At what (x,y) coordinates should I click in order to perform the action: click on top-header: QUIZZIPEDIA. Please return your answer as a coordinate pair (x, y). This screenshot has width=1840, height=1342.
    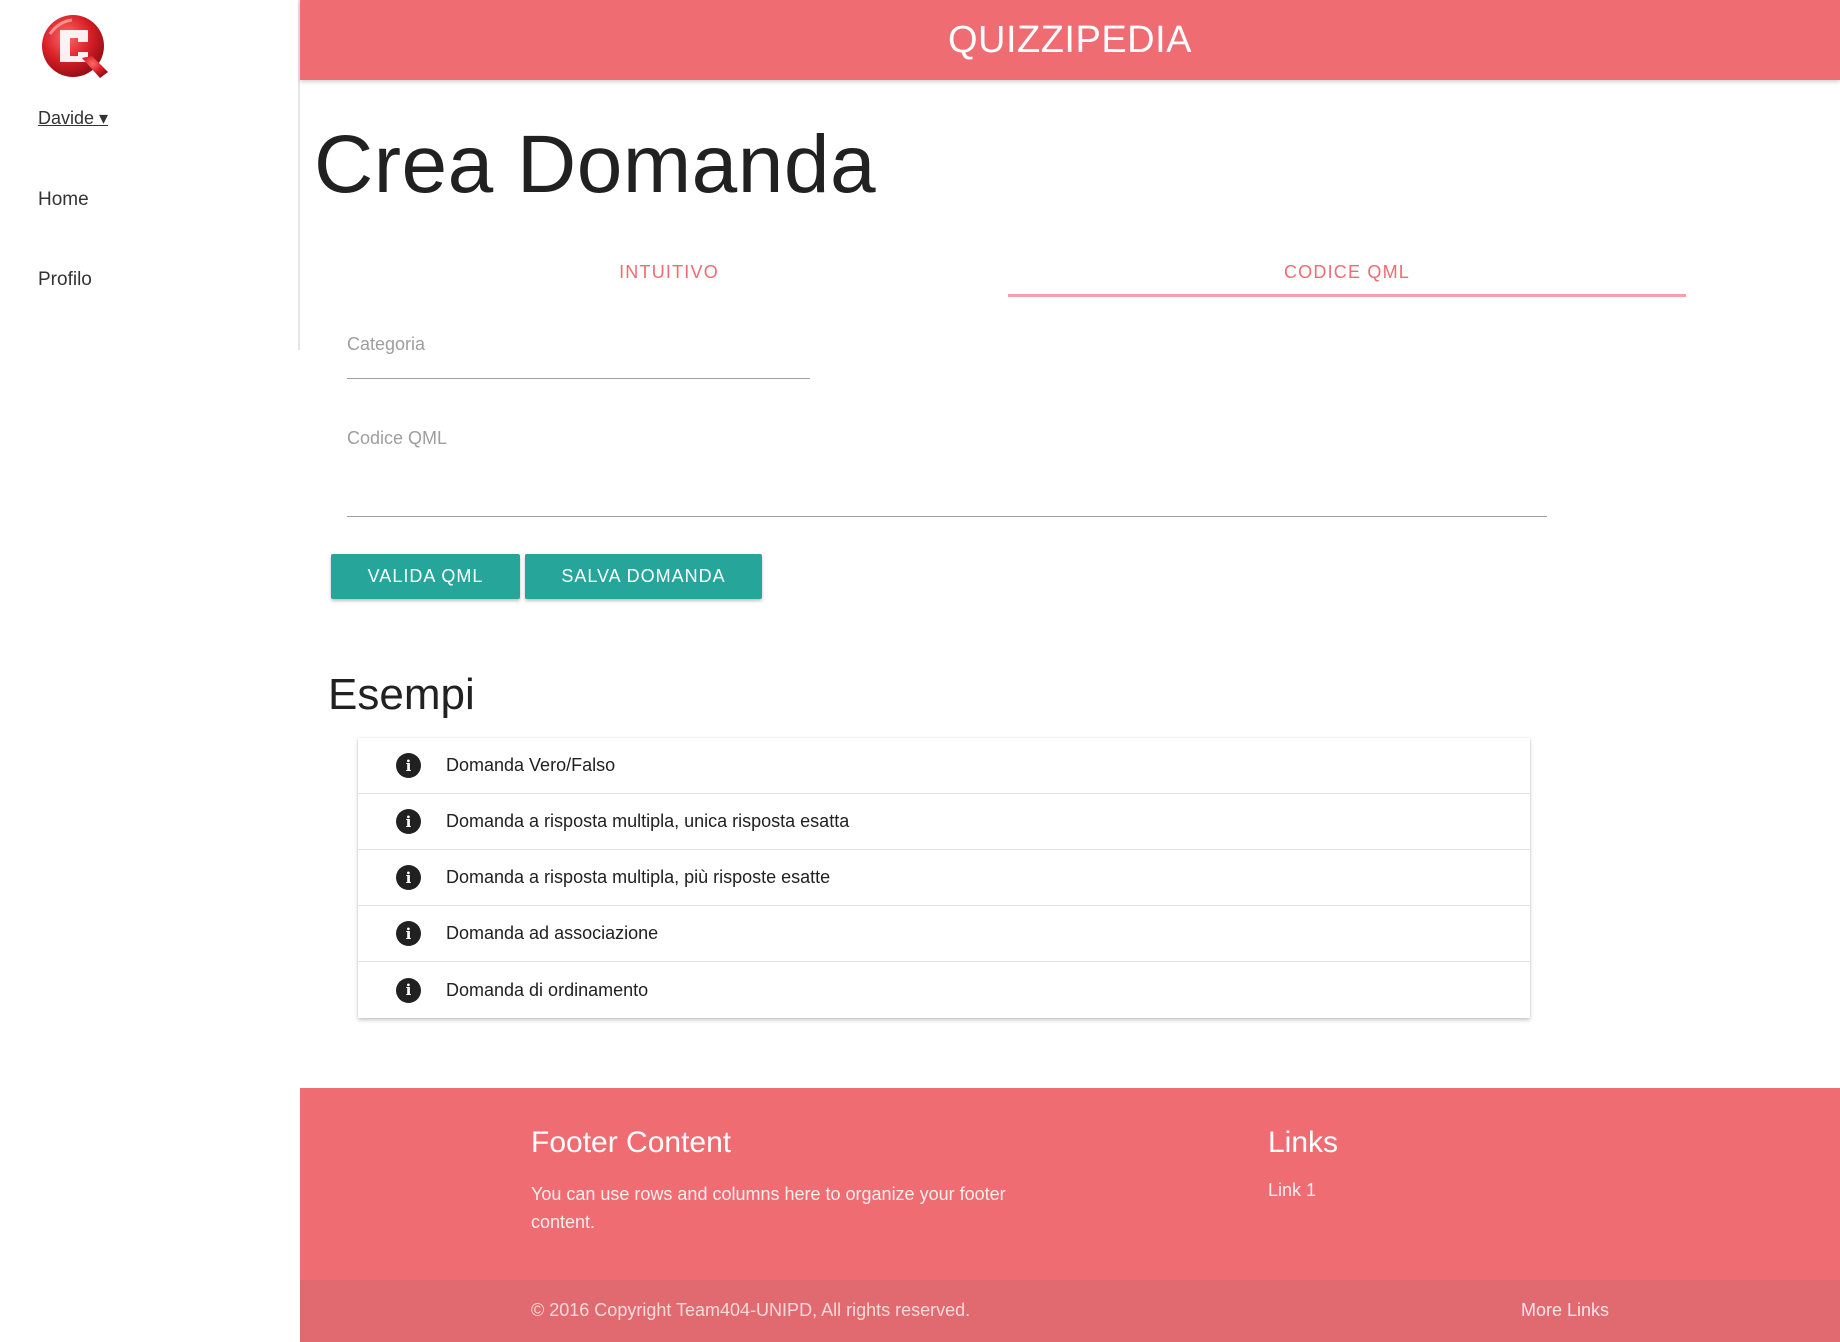
    Looking at the image, I should click on (1070, 40).